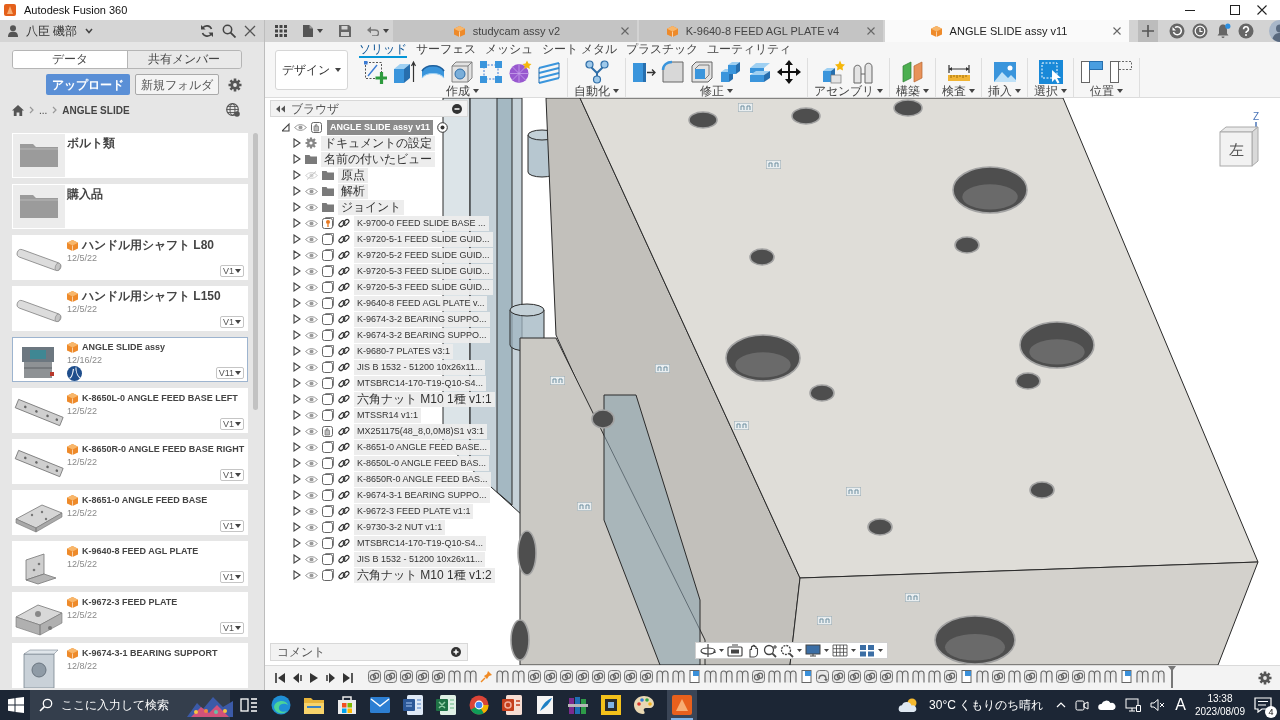 This screenshot has height=720, width=1280. Describe the element at coordinates (1223, 31) in the screenshot. I see `bell-icon` at that location.